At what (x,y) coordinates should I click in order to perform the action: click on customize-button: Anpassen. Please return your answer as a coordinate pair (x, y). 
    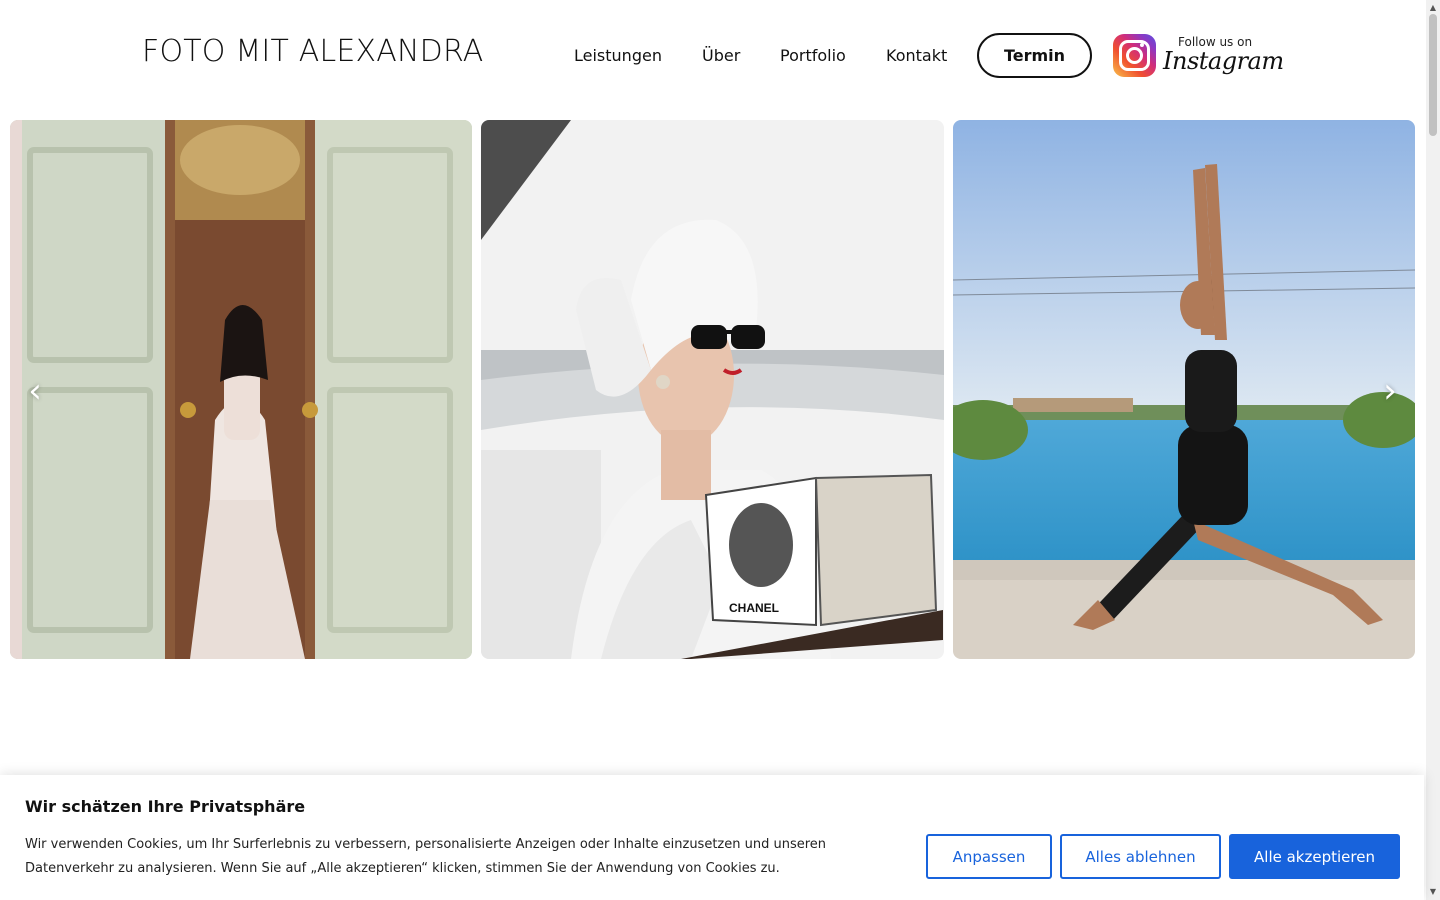
    Looking at the image, I should click on (989, 856).